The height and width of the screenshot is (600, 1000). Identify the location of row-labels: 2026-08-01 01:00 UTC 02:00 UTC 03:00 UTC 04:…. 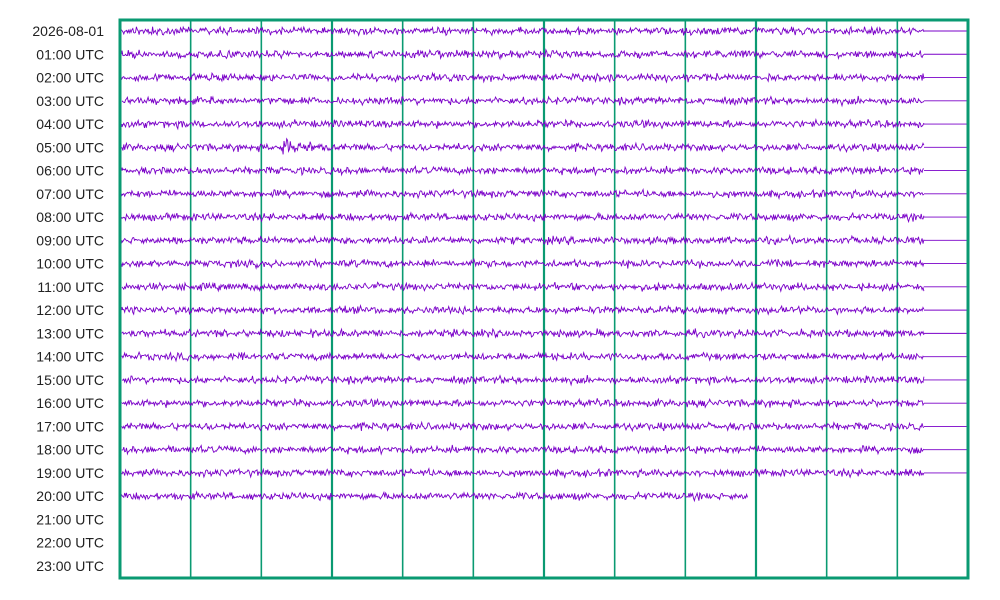
(68, 298).